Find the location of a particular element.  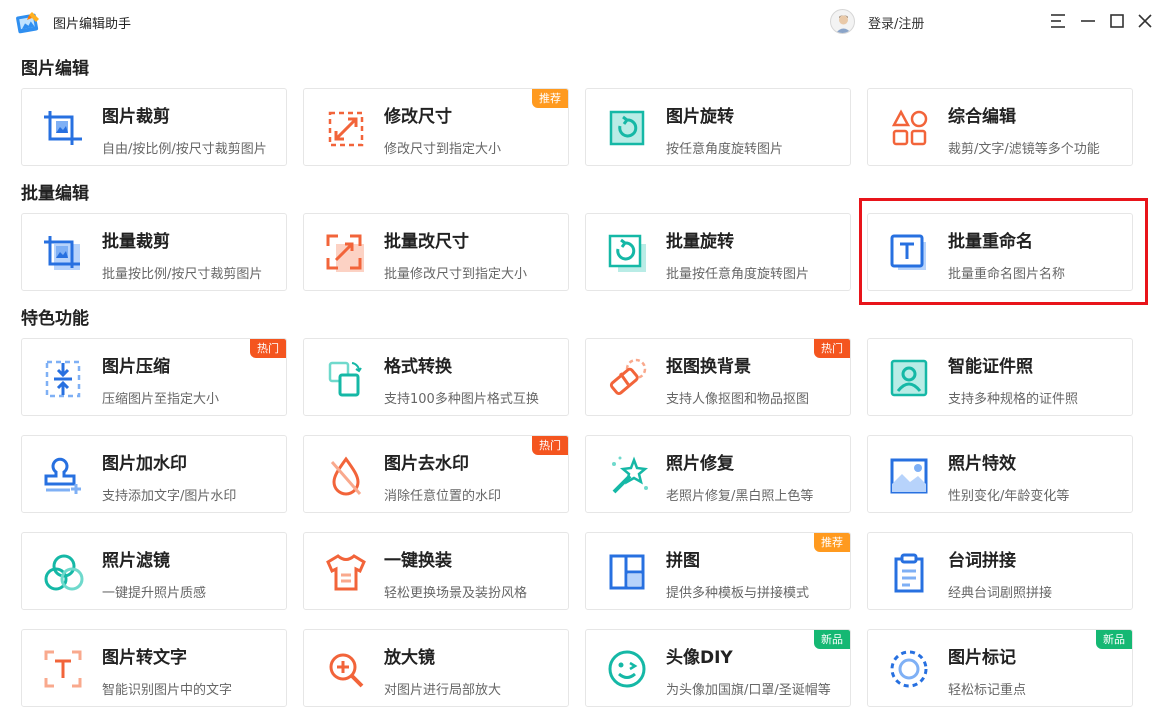

card-desc: 智能识别图片中的文字 is located at coordinates (167, 690).